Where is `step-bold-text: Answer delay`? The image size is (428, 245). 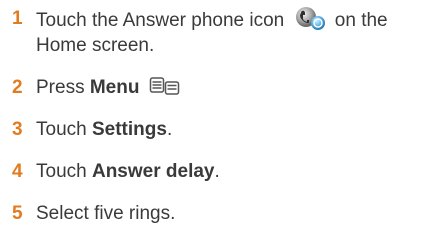 step-bold-text: Answer delay is located at coordinates (153, 171).